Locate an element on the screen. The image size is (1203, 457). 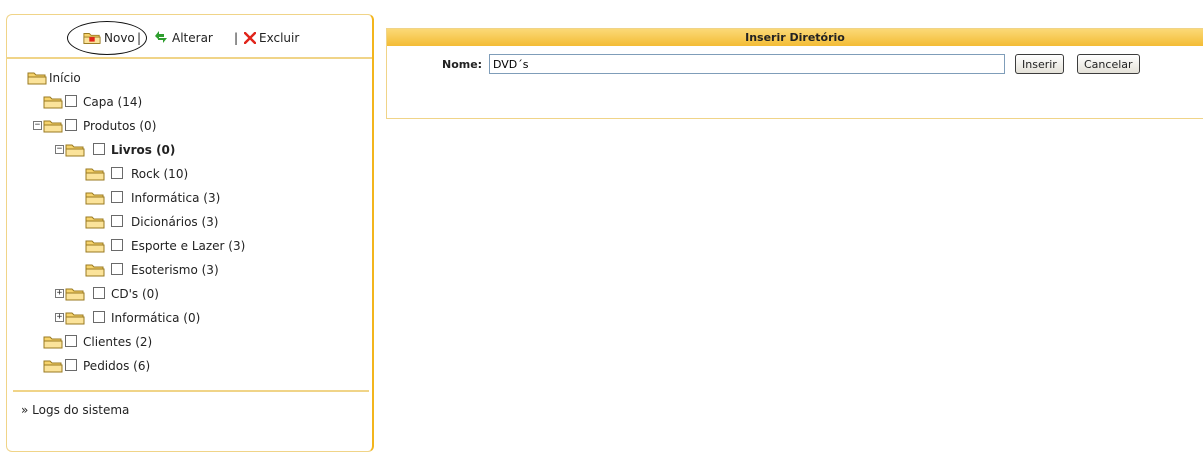
tree-item-label: Livros (0) is located at coordinates (143, 150).